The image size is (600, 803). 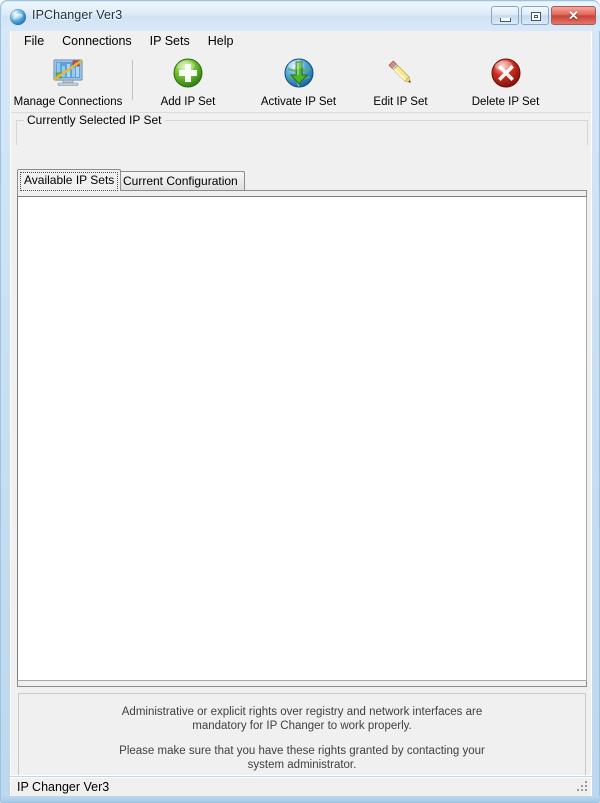 What do you see at coordinates (302, 180) in the screenshot?
I see `tab-strip: Available IP Sets Current Configuration` at bounding box center [302, 180].